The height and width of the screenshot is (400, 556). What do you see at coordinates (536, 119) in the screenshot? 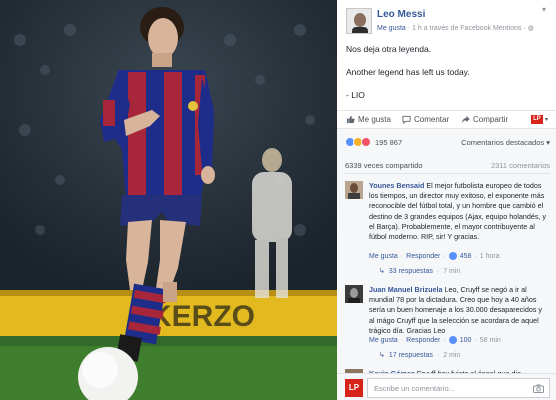
I see `brand-badge: LP` at bounding box center [536, 119].